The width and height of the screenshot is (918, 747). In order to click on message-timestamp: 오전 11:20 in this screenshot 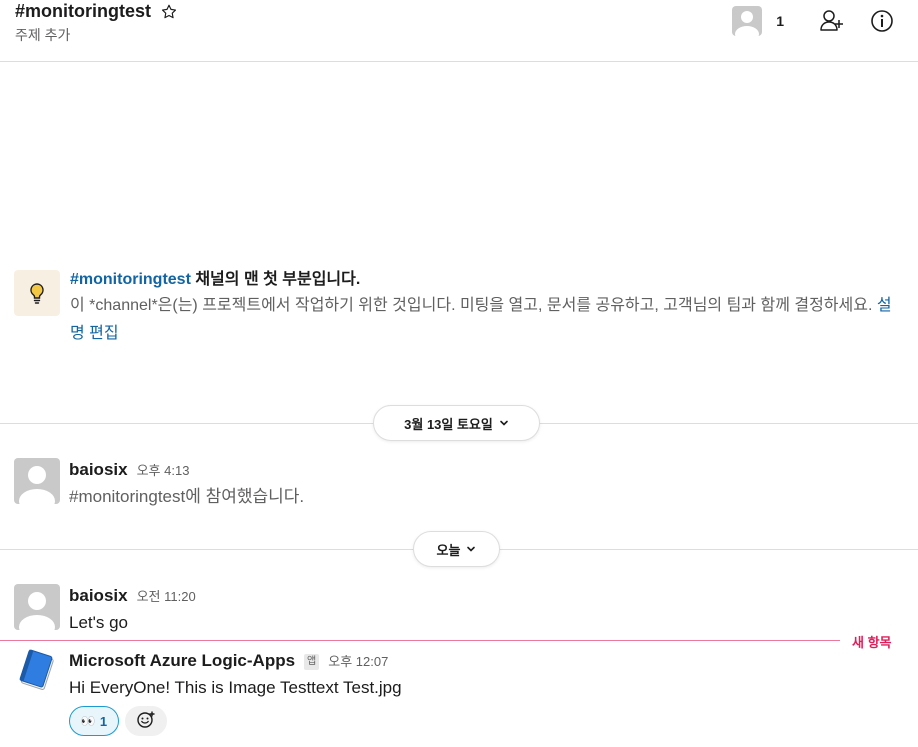, I will do `click(166, 597)`.